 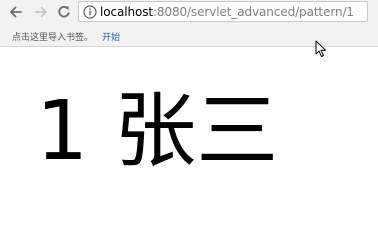 I want to click on arrow-right-icon, so click(x=41, y=12).